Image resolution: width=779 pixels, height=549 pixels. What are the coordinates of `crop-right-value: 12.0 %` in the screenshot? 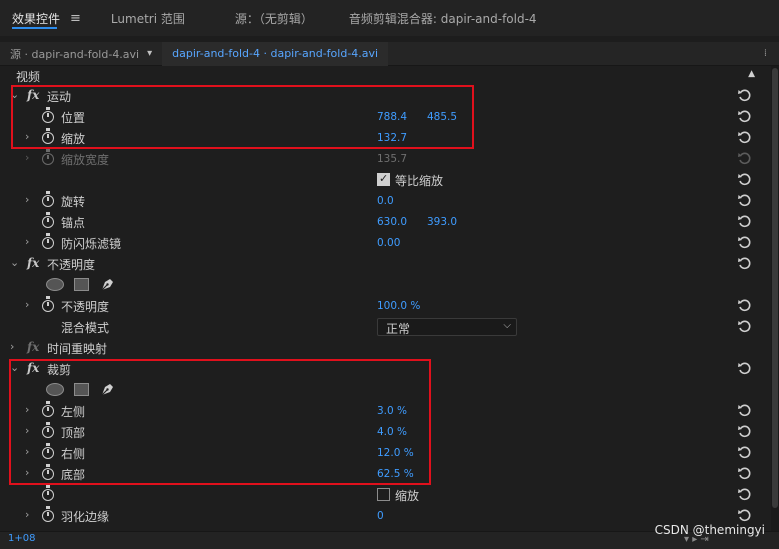 It's located at (395, 453).